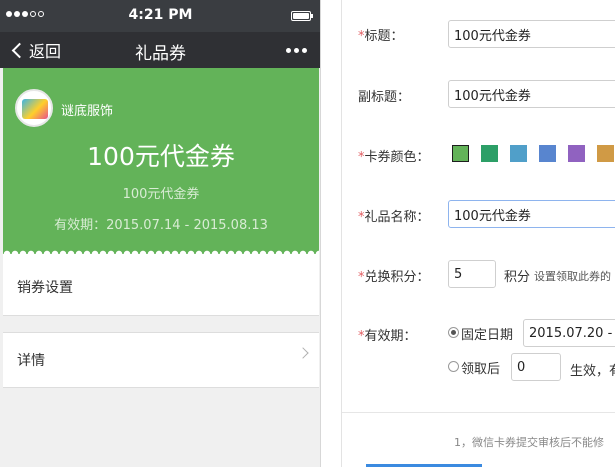 The image size is (615, 467). What do you see at coordinates (161, 285) in the screenshot?
I see `sales-settings-row: 销券设置` at bounding box center [161, 285].